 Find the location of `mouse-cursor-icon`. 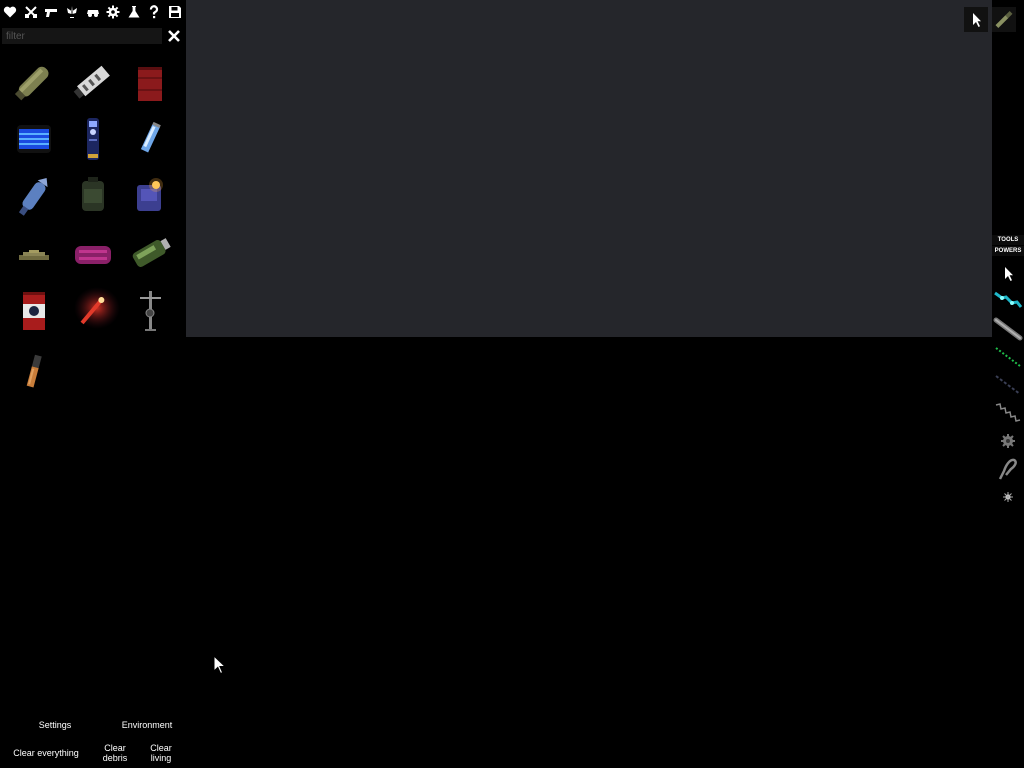

mouse-cursor-icon is located at coordinates (220, 665).